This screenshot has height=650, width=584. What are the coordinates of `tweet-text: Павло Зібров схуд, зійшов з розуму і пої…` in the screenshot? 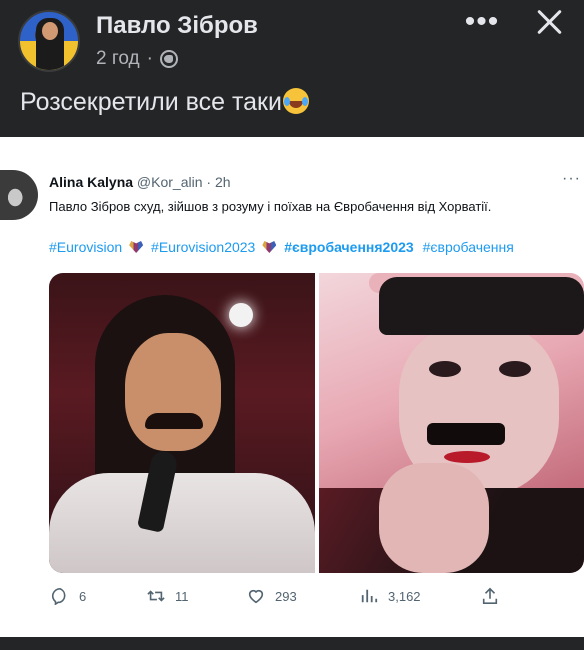 It's located at (270, 206).